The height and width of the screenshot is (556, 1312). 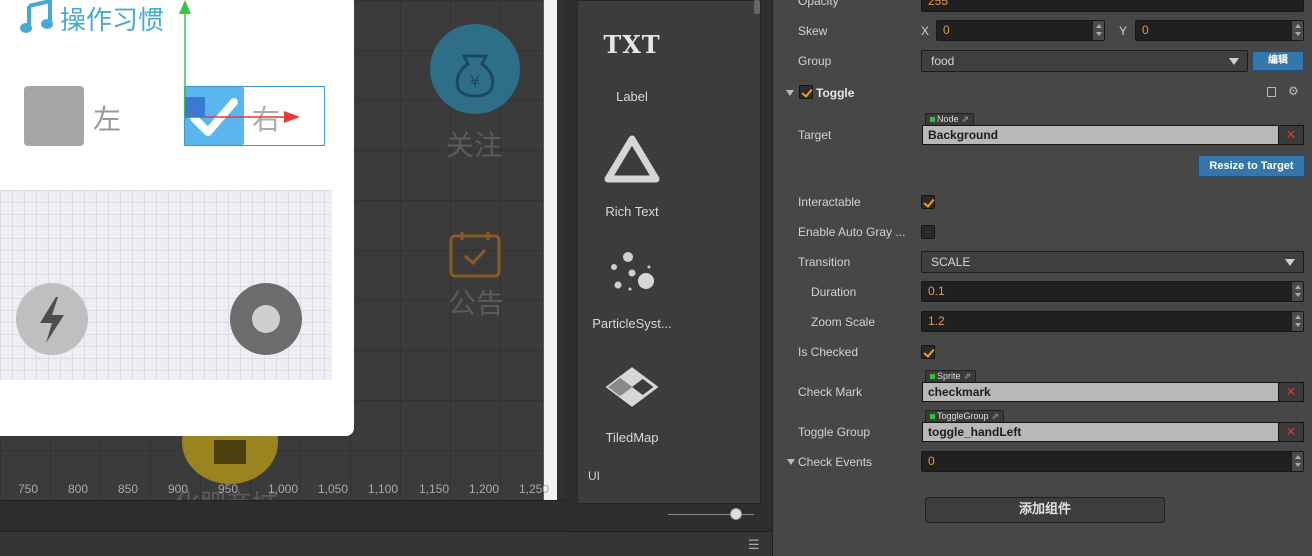 What do you see at coordinates (936, 291) in the screenshot?
I see `duration-value: 0.1` at bounding box center [936, 291].